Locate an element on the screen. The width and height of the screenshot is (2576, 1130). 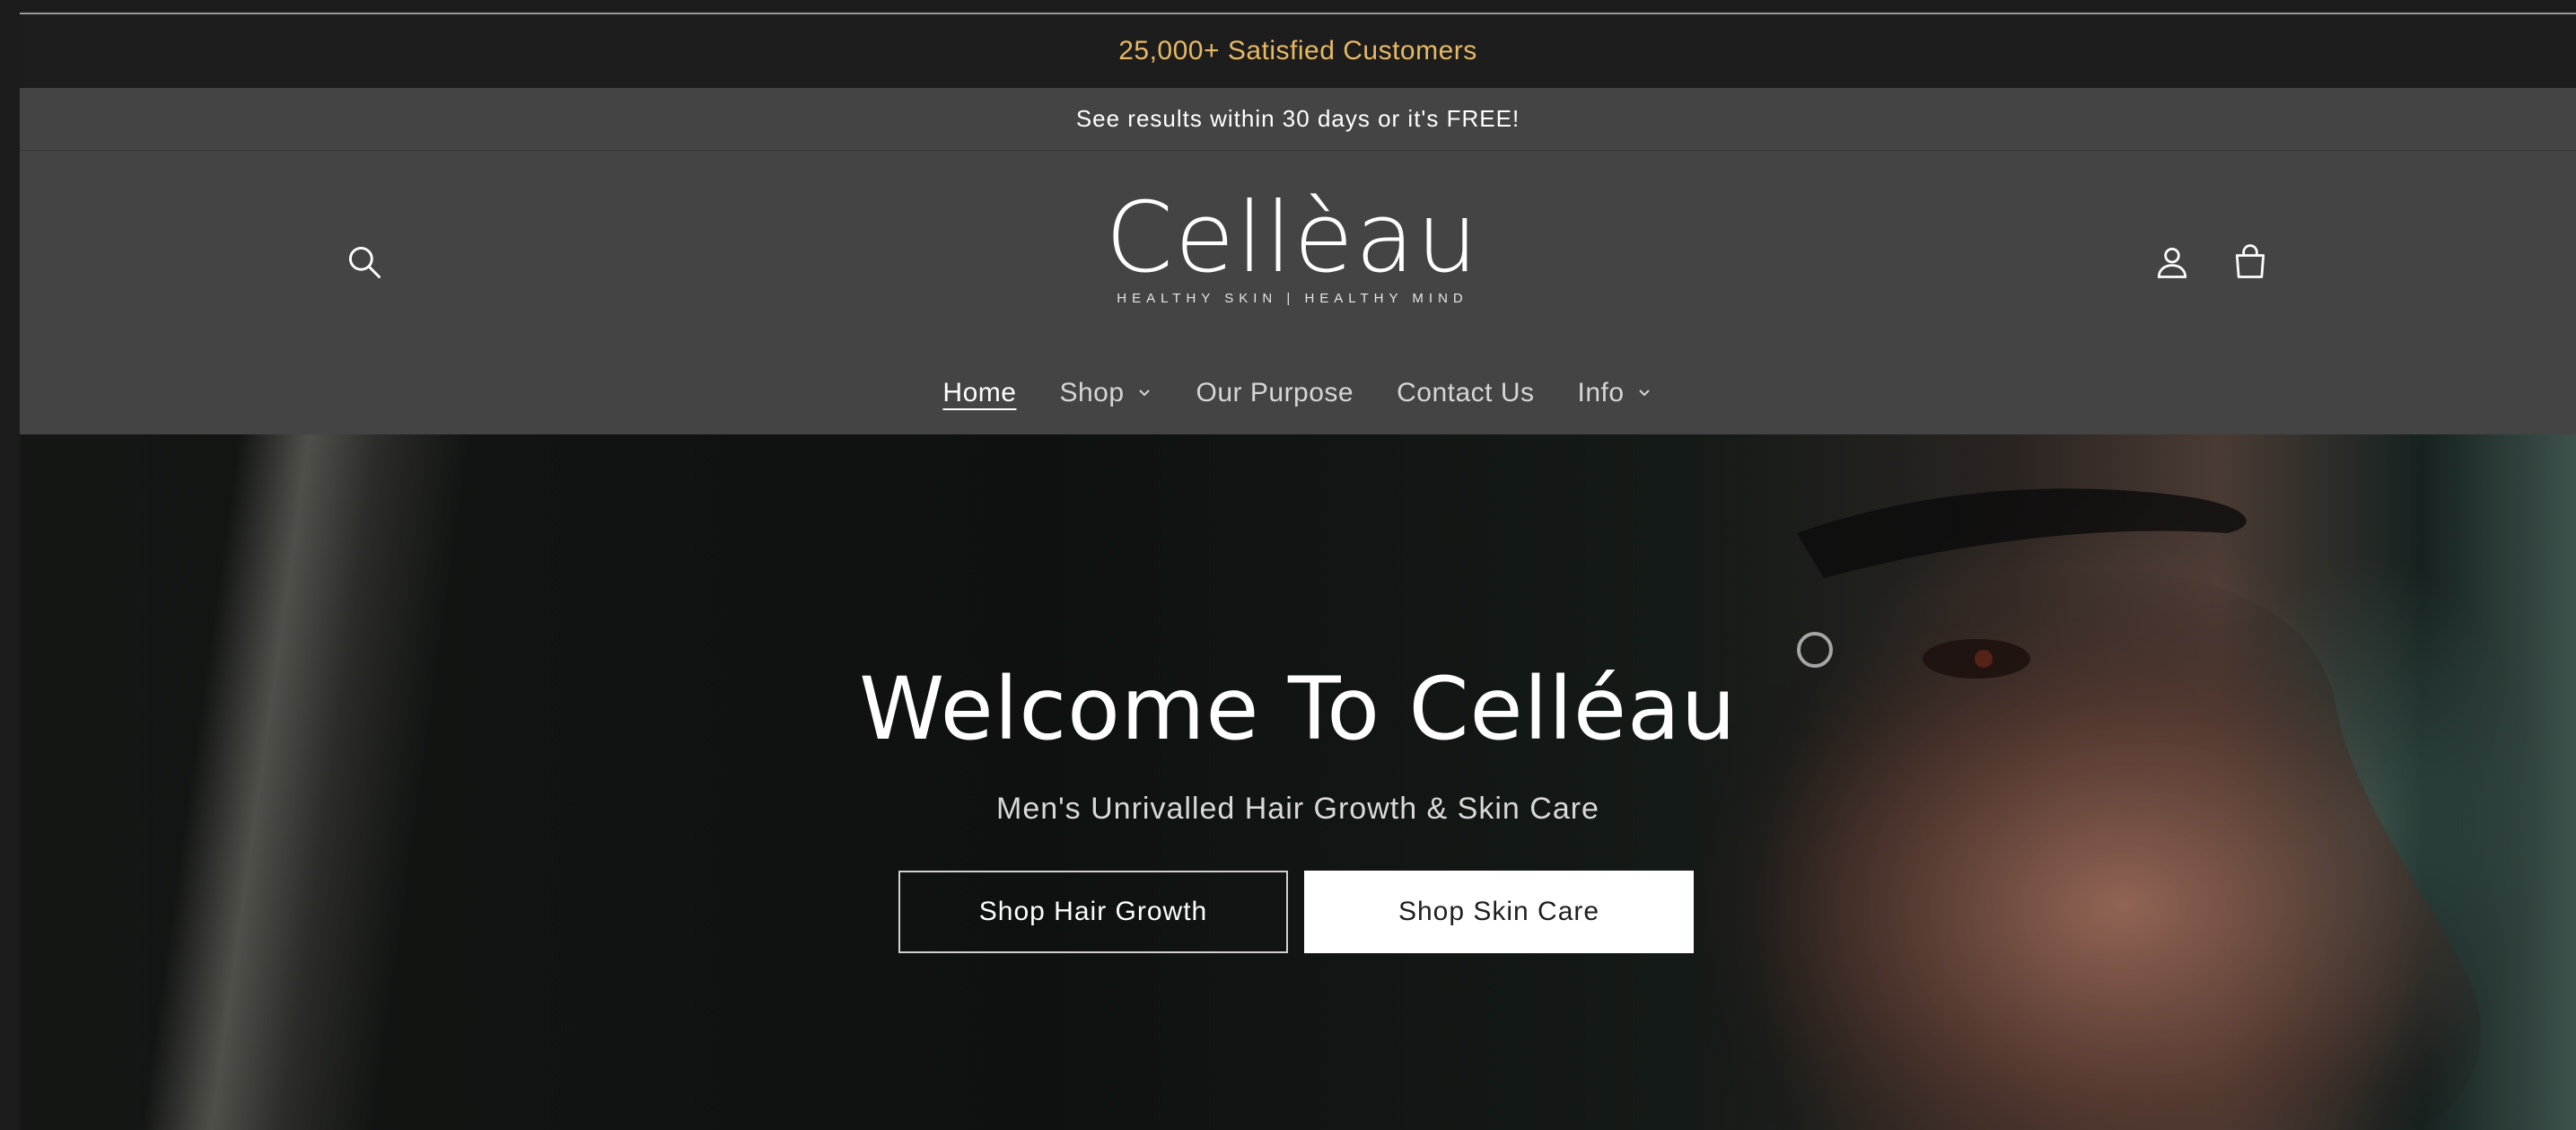
hero-subtitle: Men's Unrivalled Hair Growth & Skin Care is located at coordinates (1297, 809).